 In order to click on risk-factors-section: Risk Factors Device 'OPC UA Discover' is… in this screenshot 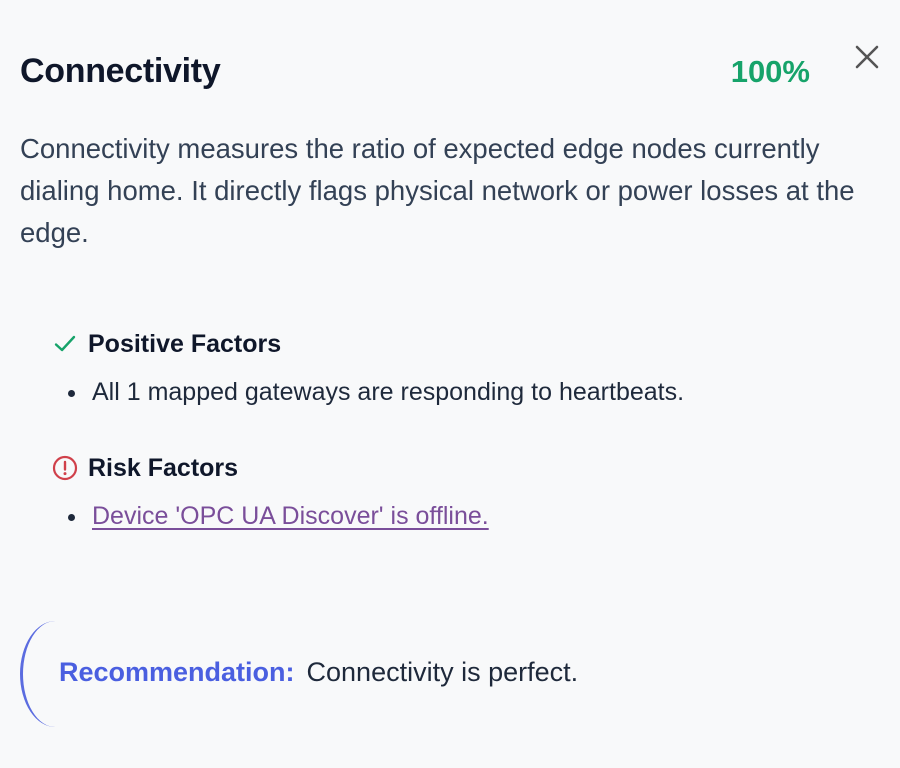, I will do `click(462, 492)`.